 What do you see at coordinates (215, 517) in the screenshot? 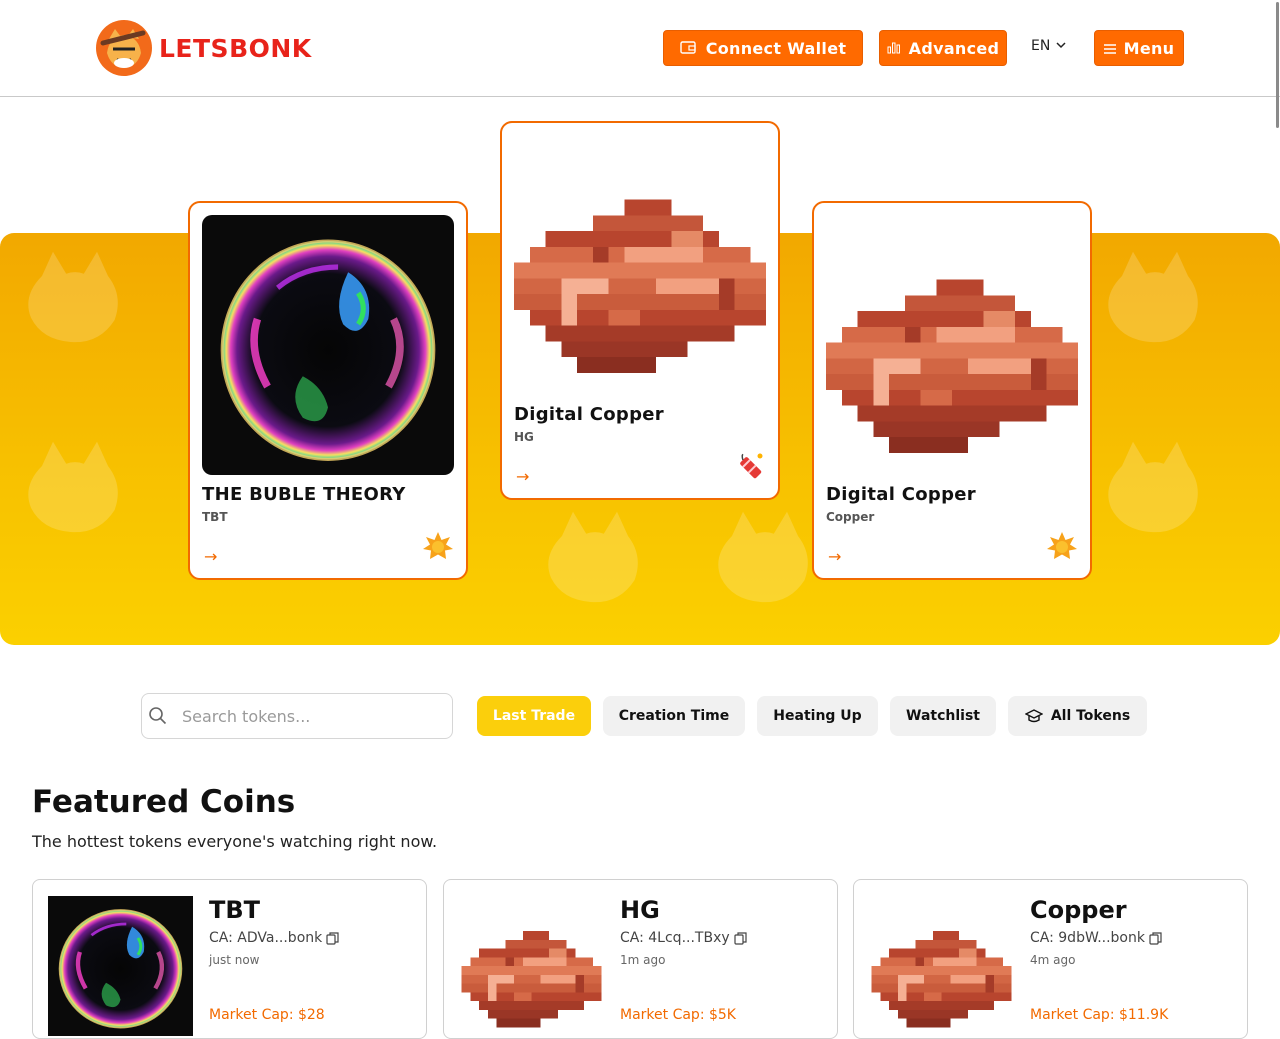
I see `token-symbol: TBT` at bounding box center [215, 517].